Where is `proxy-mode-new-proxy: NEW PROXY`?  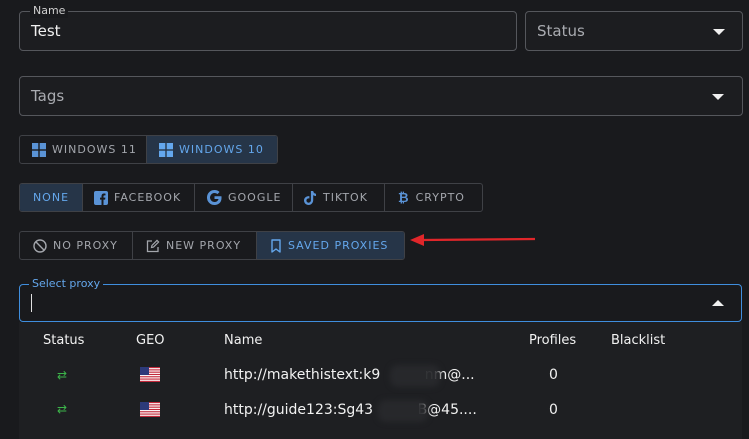
proxy-mode-new-proxy: NEW PROXY is located at coordinates (195, 245).